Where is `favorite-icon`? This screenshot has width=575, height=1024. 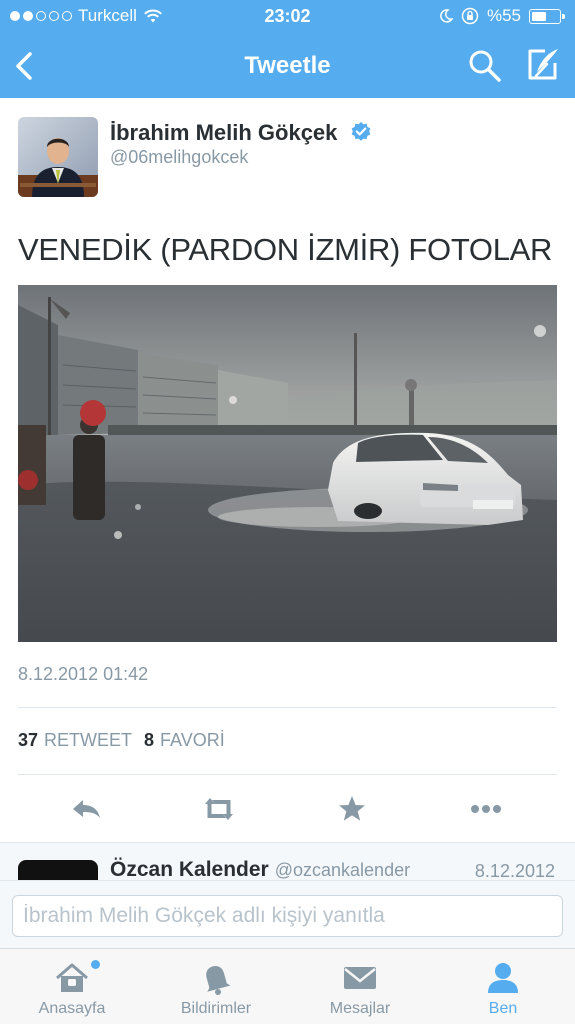
favorite-icon is located at coordinates (352, 809).